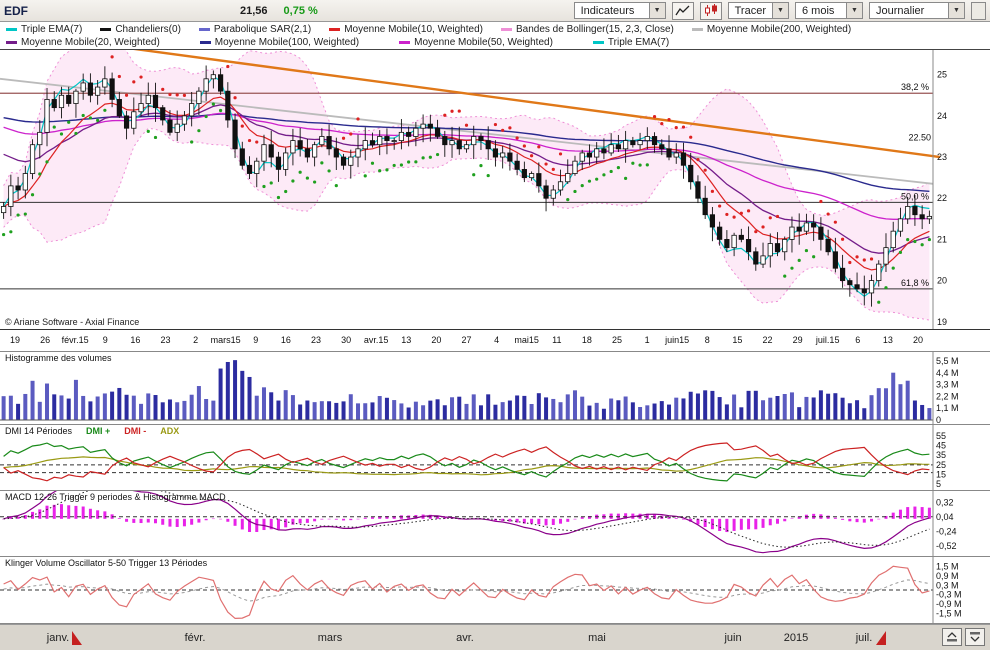 This screenshot has height=650, width=990. I want to click on dmi-series-label: DMI +, so click(98, 431).